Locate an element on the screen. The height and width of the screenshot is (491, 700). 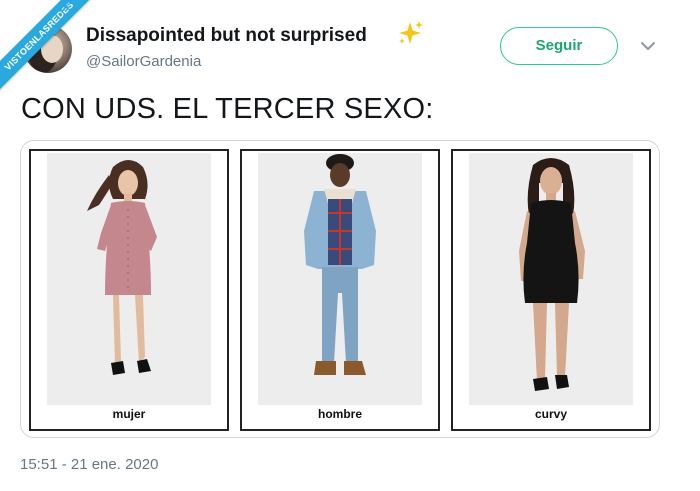
man-denim-jacket-photo is located at coordinates (340, 279).